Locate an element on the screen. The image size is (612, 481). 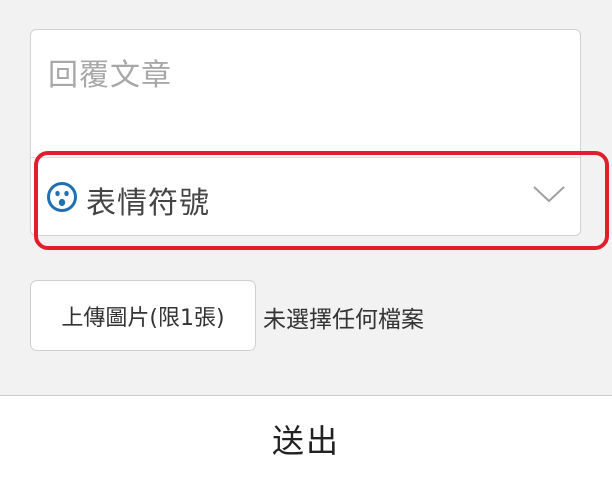
submit-label: 送出 is located at coordinates (305, 440).